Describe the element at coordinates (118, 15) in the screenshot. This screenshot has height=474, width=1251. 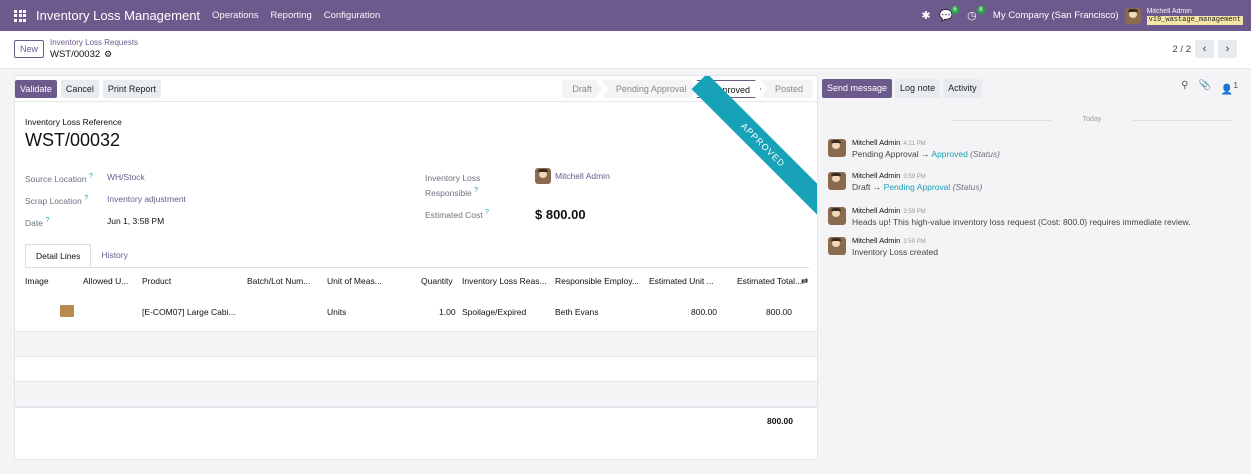
I see `app-title: Inventory Loss Management` at that location.